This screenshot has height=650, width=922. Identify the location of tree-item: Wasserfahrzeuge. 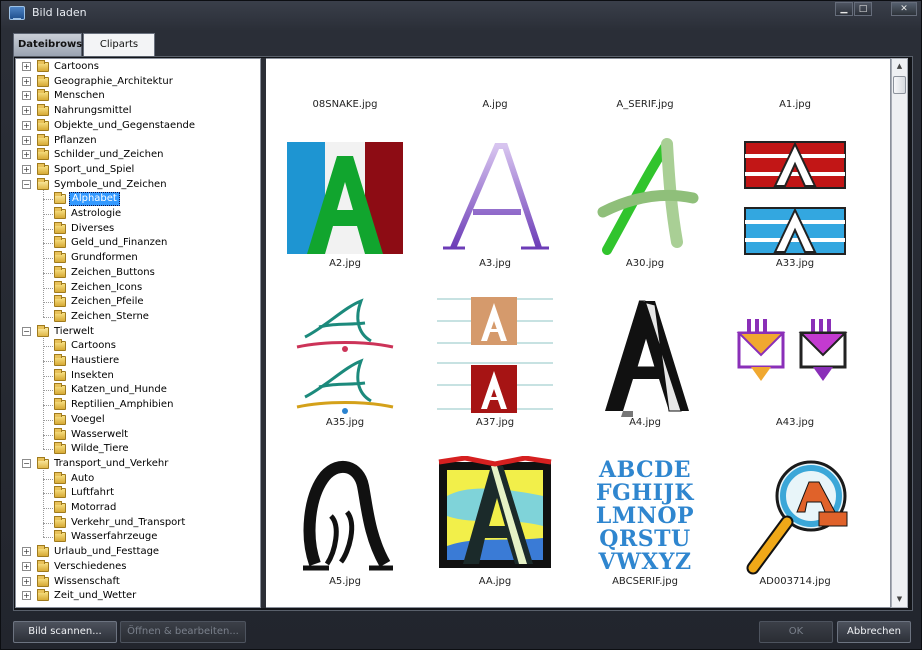
(138, 537).